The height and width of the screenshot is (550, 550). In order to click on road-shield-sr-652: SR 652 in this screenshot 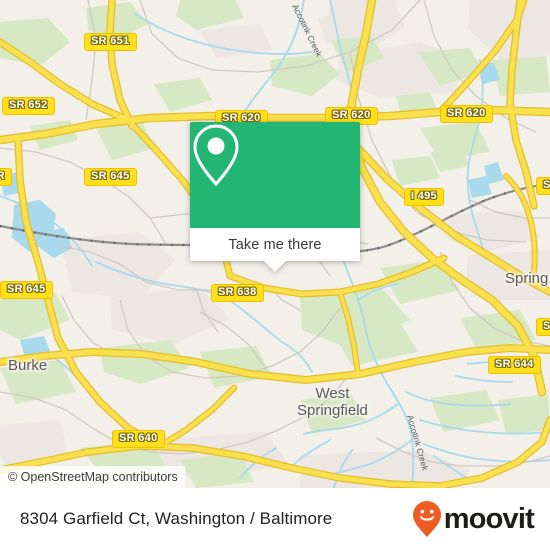, I will do `click(28, 106)`.